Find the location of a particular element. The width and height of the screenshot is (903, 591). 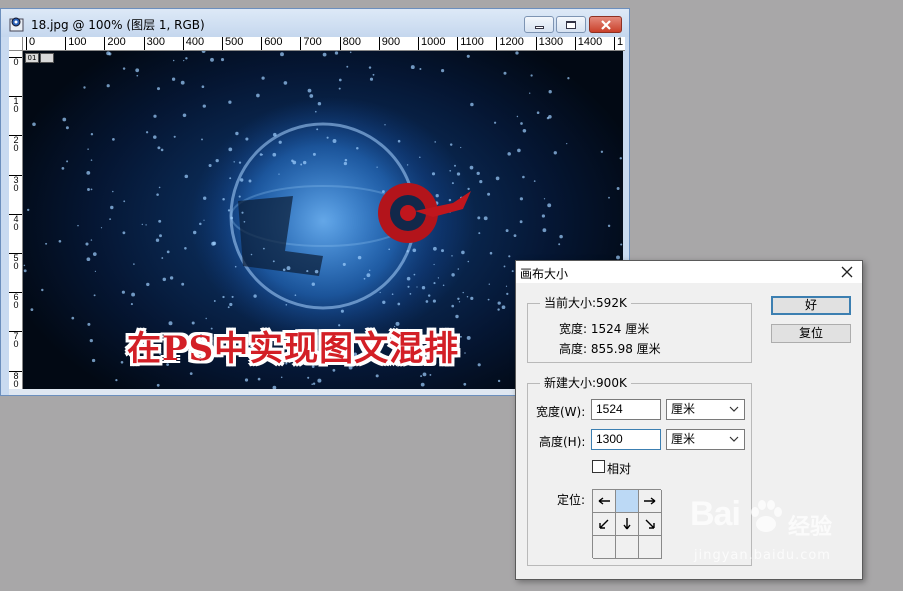

mask-chip-icon is located at coordinates (47, 58).